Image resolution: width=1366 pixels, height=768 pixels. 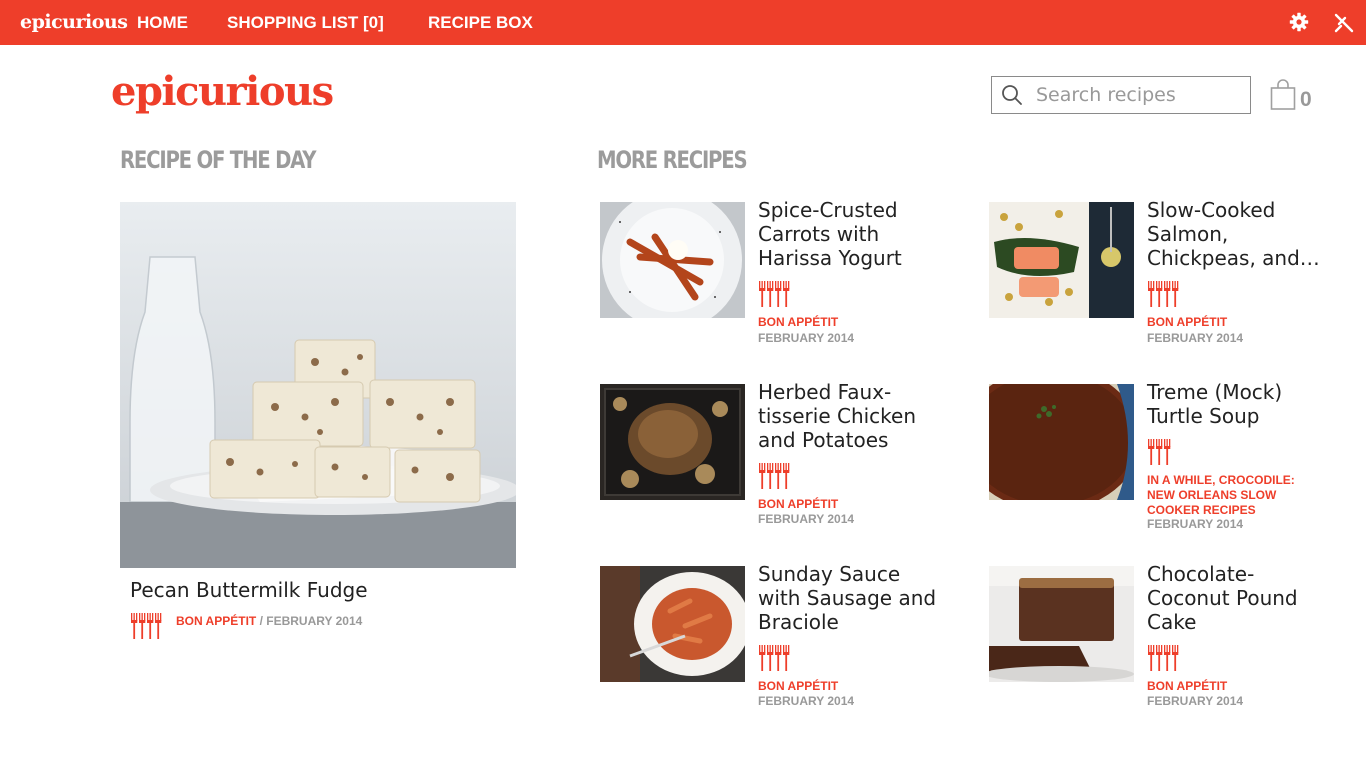 I want to click on recipe-of-day-heading: RECIPE OF THE DAY, so click(x=218, y=160).